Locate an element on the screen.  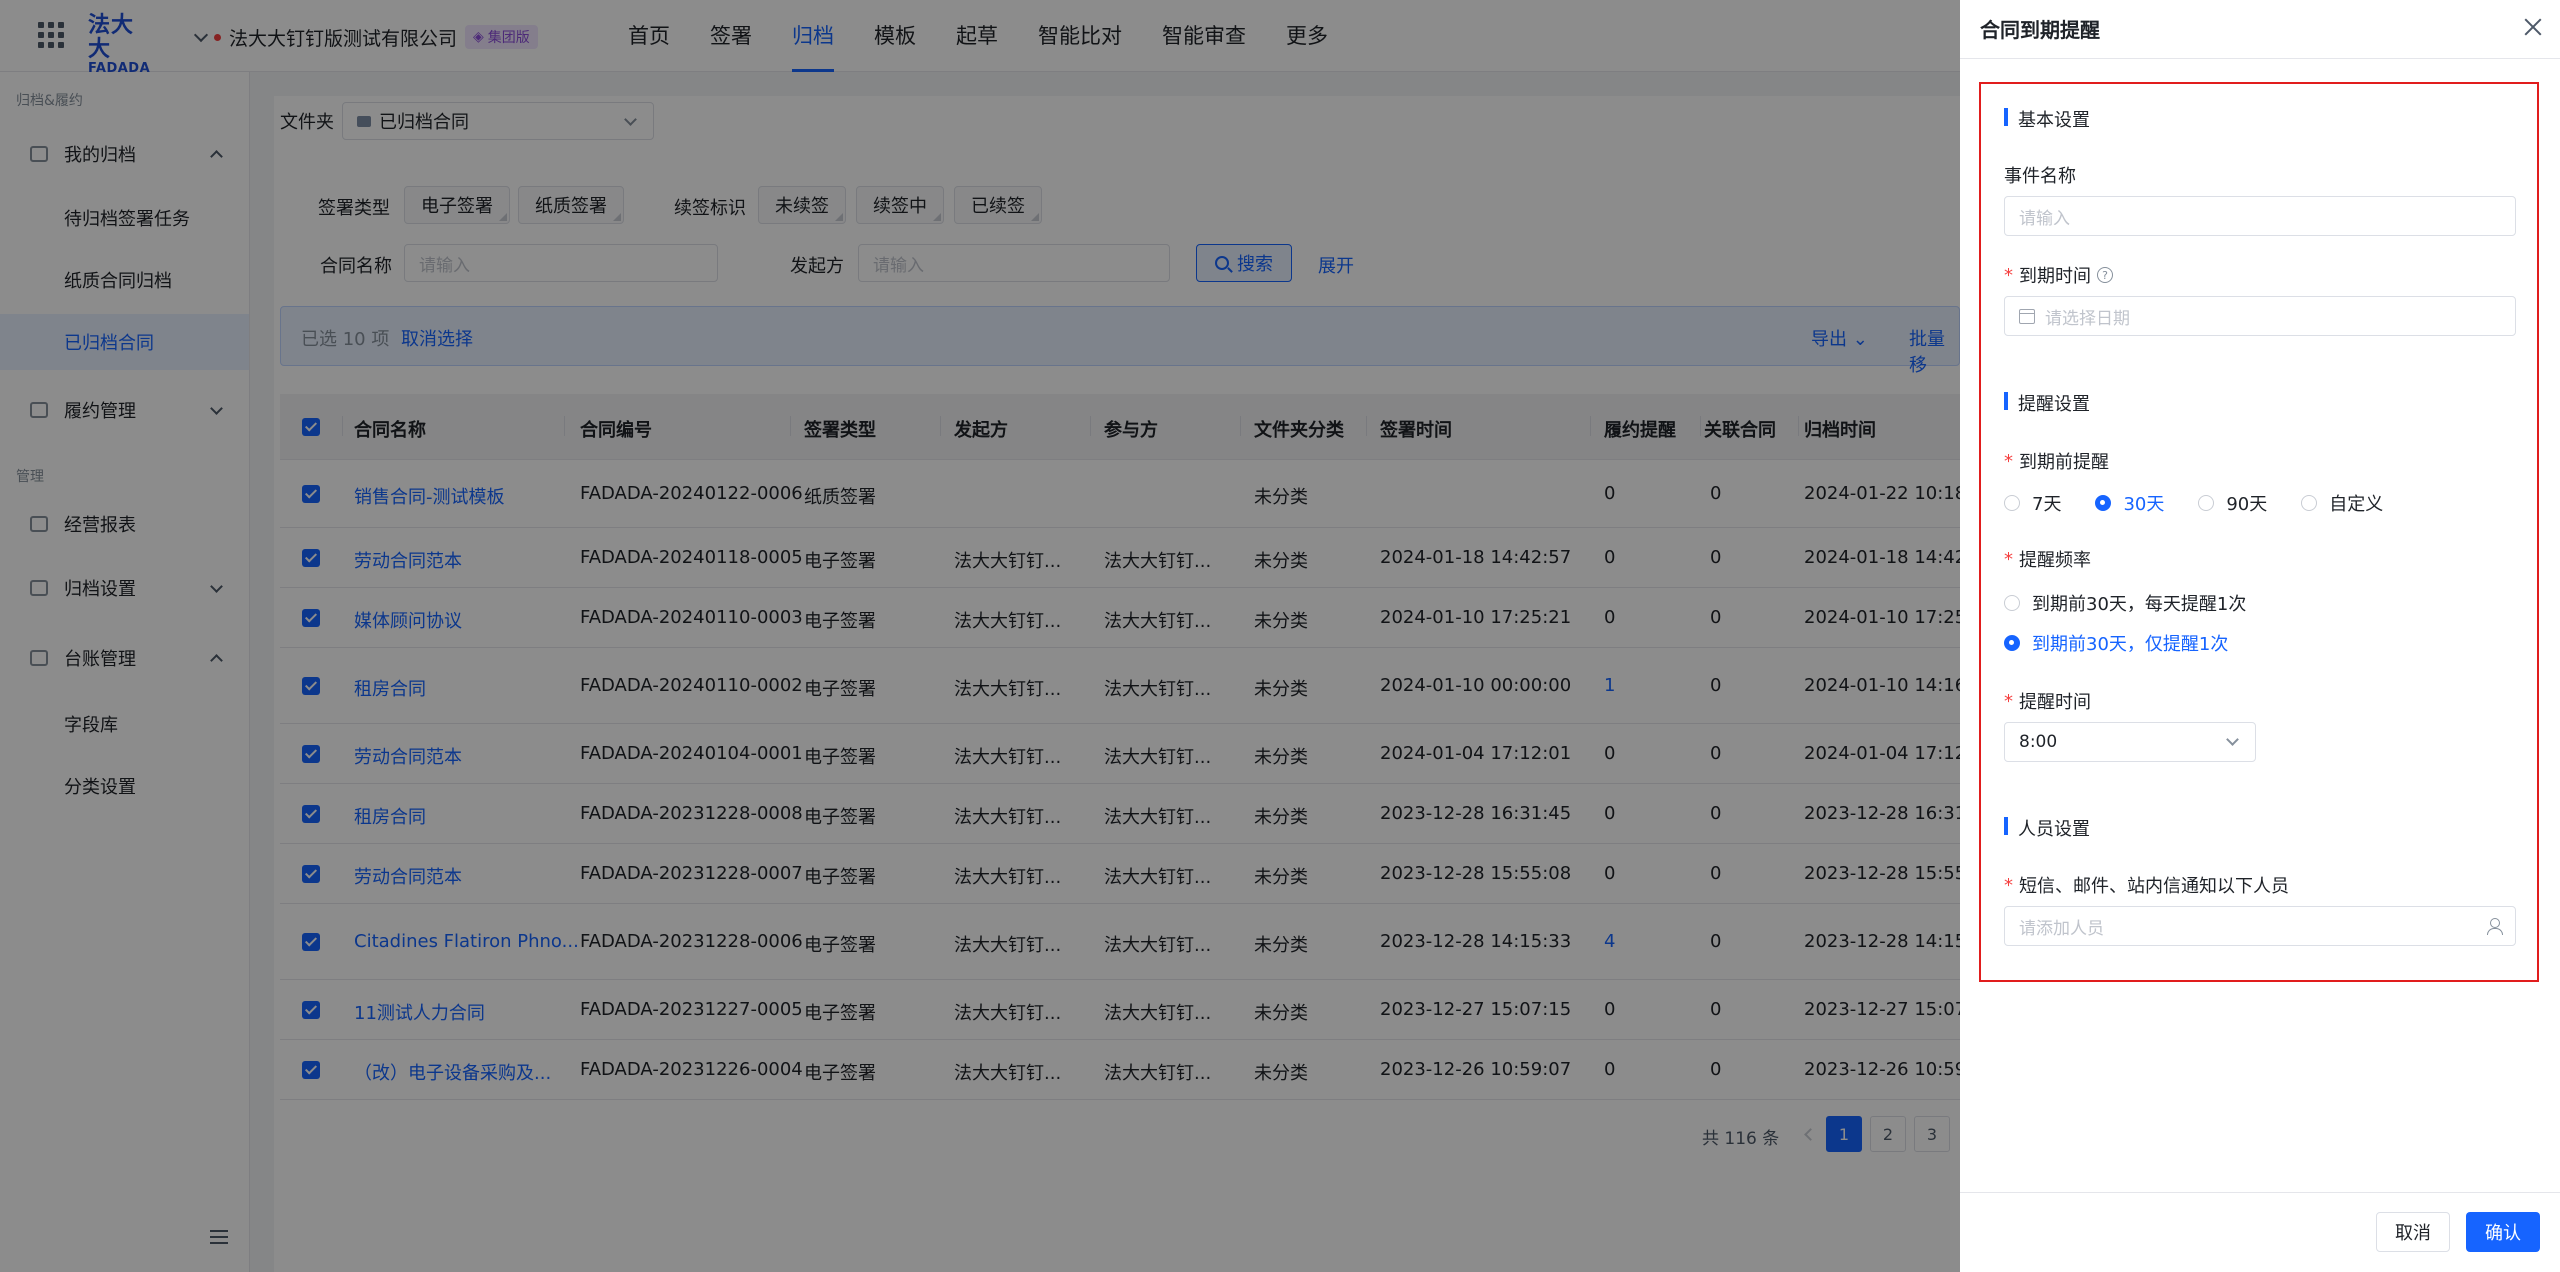
radio-label: 到期前30天，每天提醒1次 is located at coordinates (2139, 604).